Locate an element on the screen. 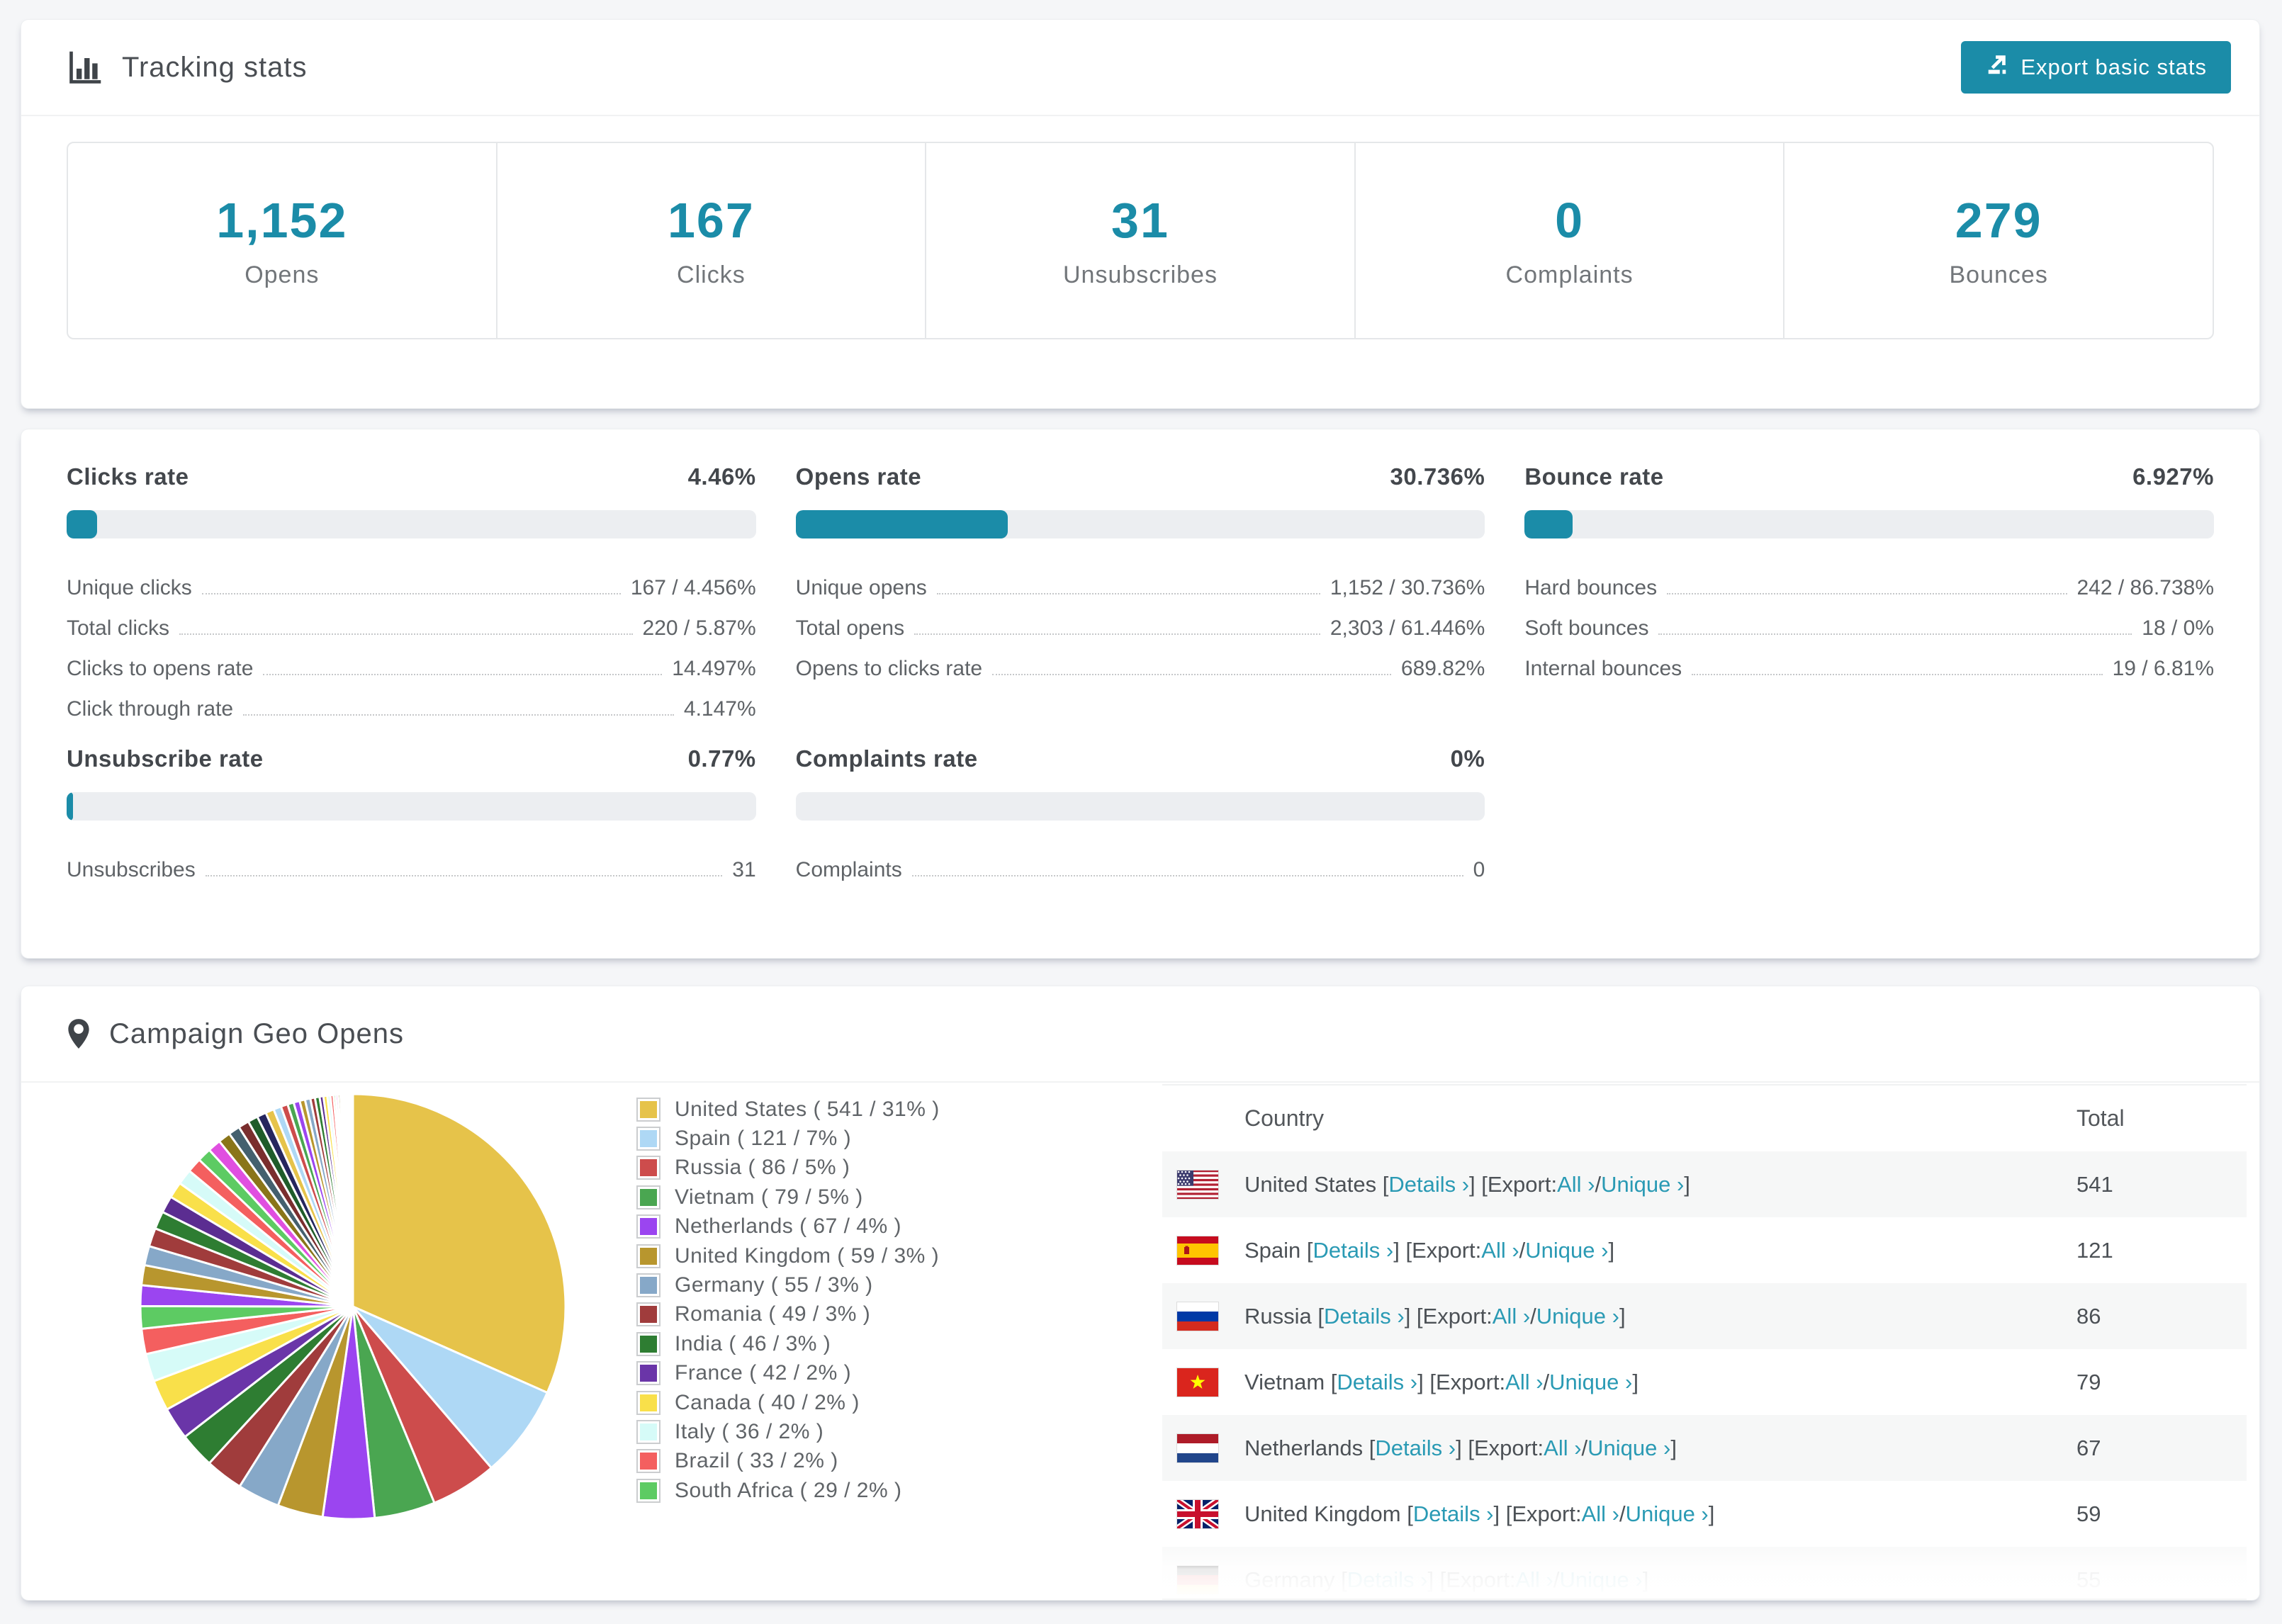 This screenshot has width=2282, height=1624. bracket: [ is located at coordinates (1321, 1316).